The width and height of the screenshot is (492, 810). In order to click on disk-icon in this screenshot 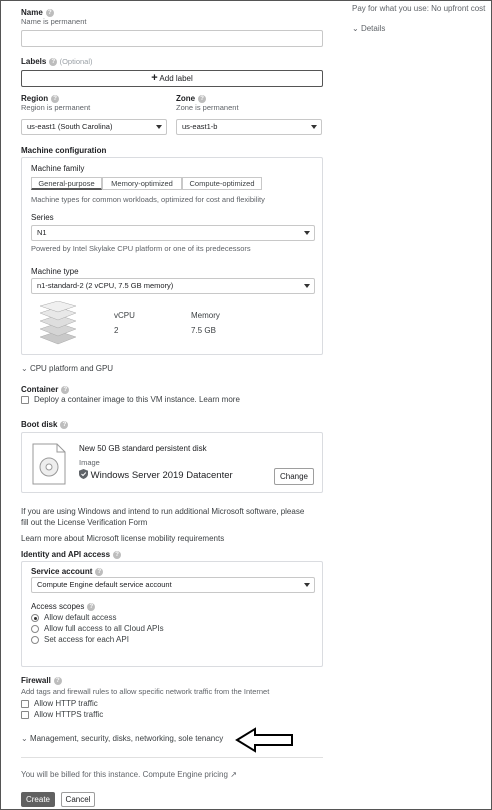, I will do `click(49, 464)`.